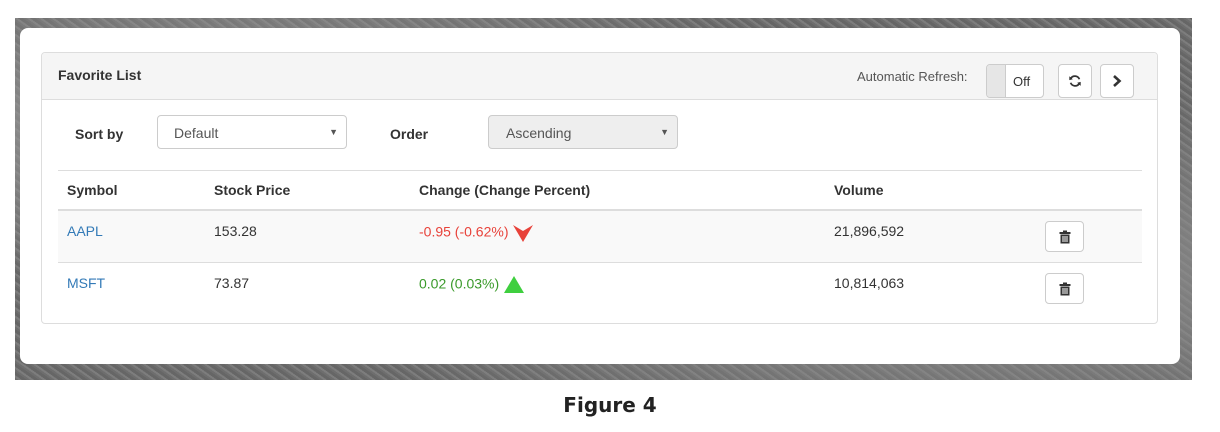 The width and height of the screenshot is (1220, 432). Describe the element at coordinates (131, 190) in the screenshot. I see `header-symbol: Symbol` at that location.